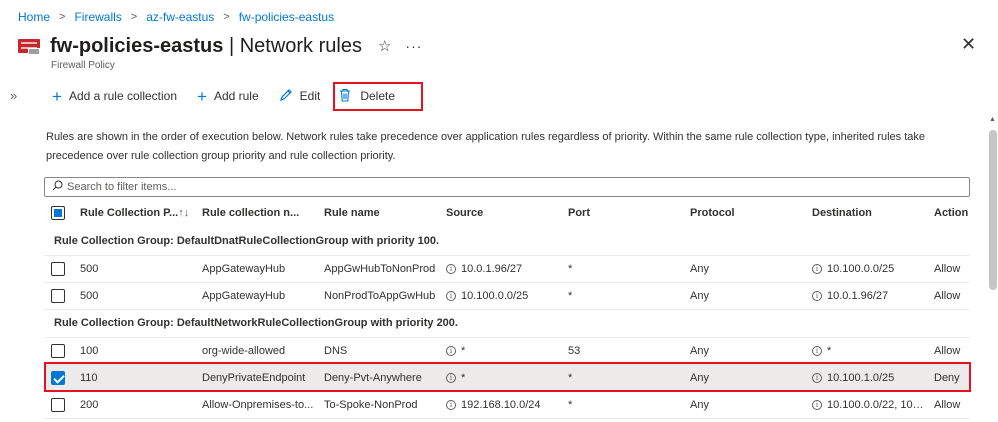  What do you see at coordinates (58, 213) in the screenshot?
I see `select-all-checkbox` at bounding box center [58, 213].